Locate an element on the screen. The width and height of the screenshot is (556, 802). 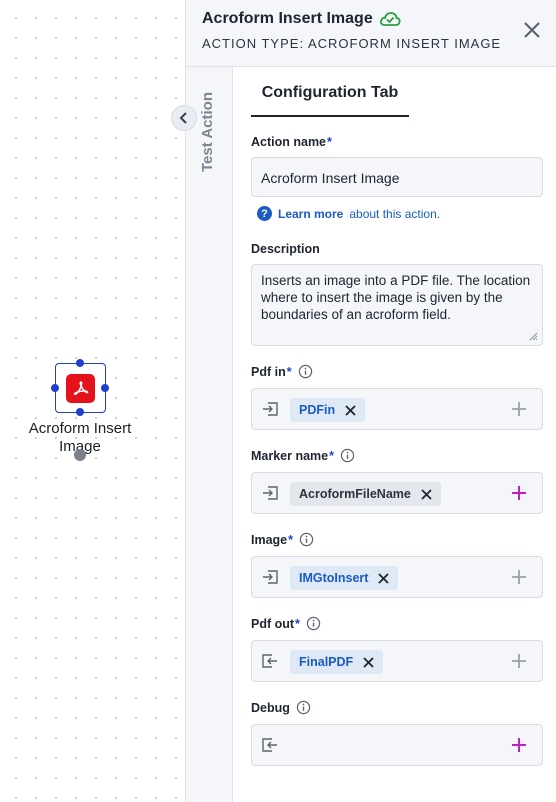
node-output-port is located at coordinates (80, 455).